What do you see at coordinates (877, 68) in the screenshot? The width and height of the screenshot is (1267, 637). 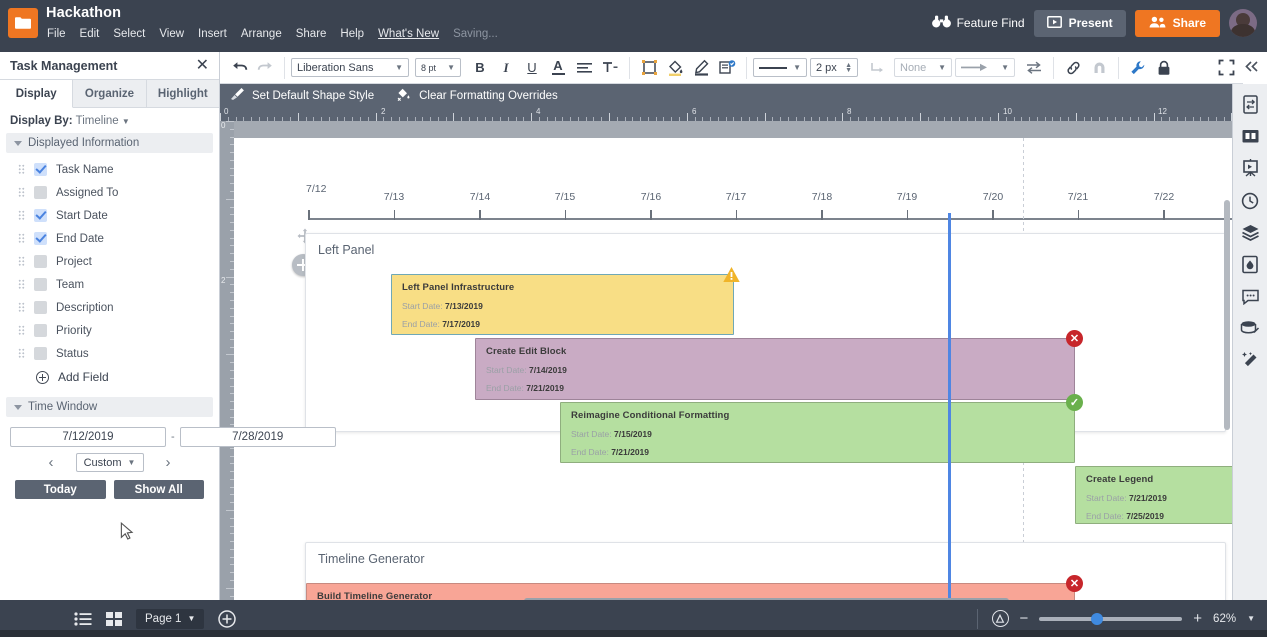 I see `connector-icon` at bounding box center [877, 68].